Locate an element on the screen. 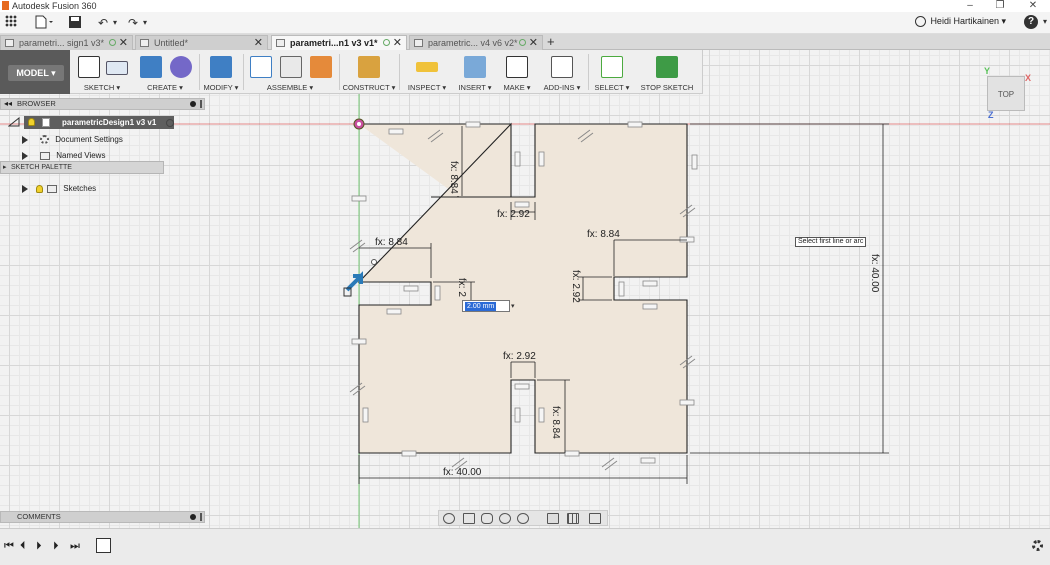  grid-settings-icon is located at coordinates (573, 518).